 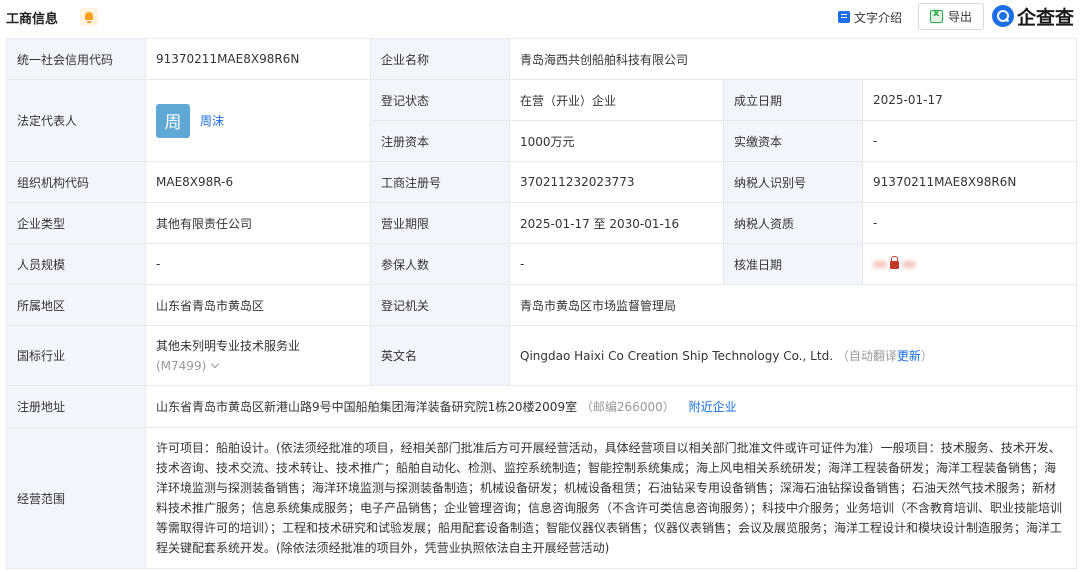 I want to click on value-industry: 其他未列明专业技术服务业 (M7499), so click(x=258, y=355).